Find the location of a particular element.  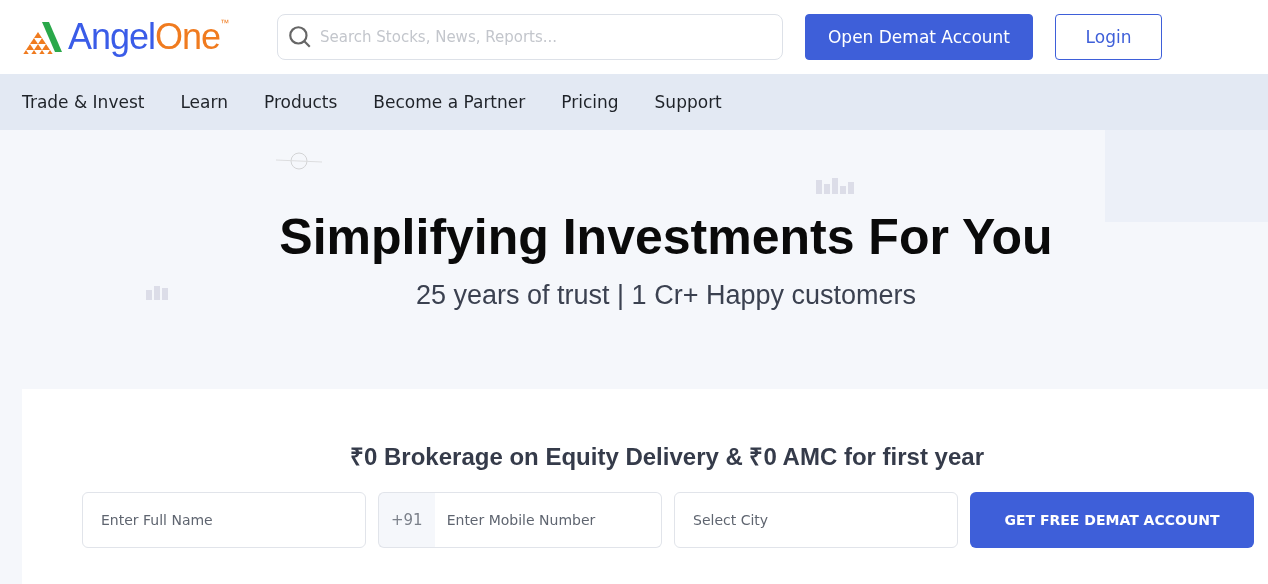

nav-link: Products is located at coordinates (300, 102).